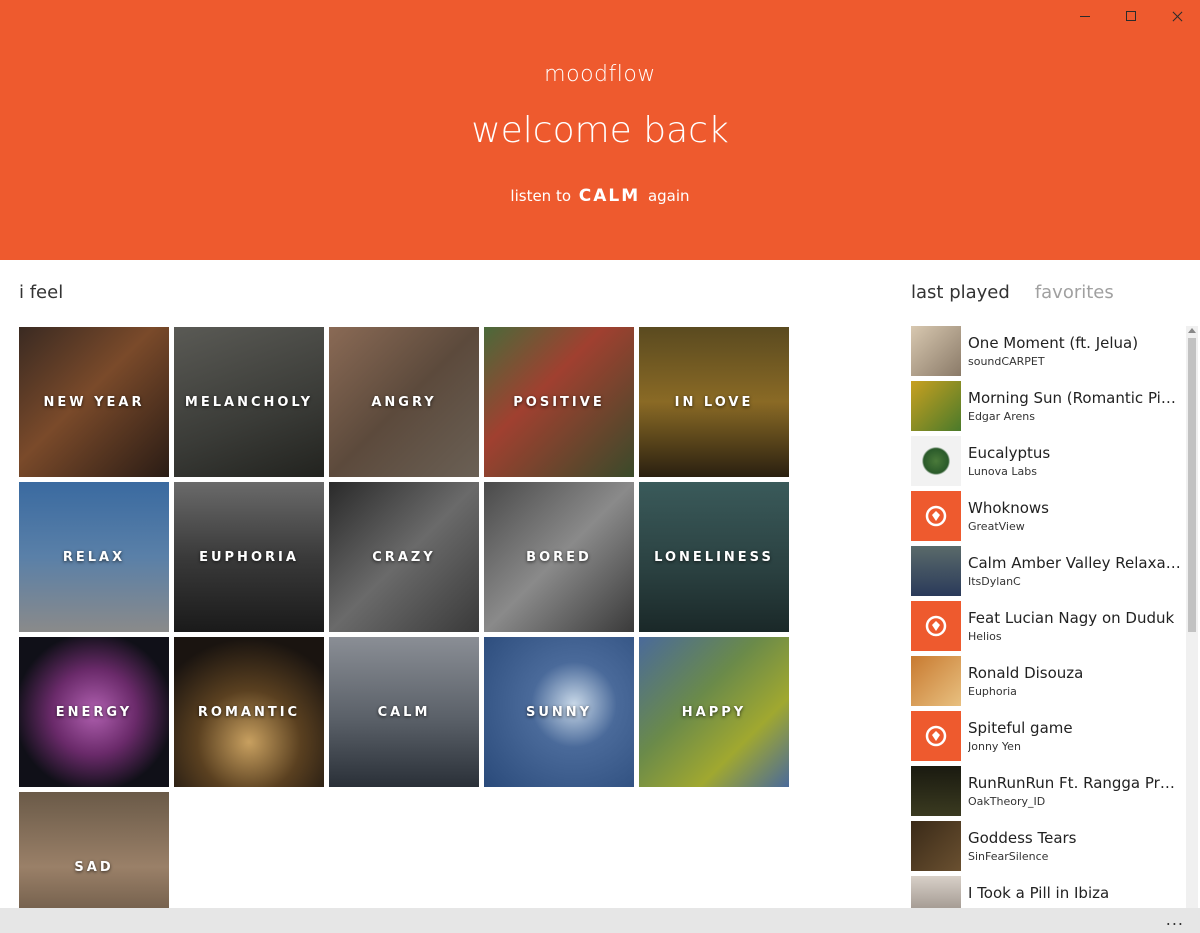 The height and width of the screenshot is (933, 1200). What do you see at coordinates (1002, 471) in the screenshot?
I see `track-artist: Lunova Labs` at bounding box center [1002, 471].